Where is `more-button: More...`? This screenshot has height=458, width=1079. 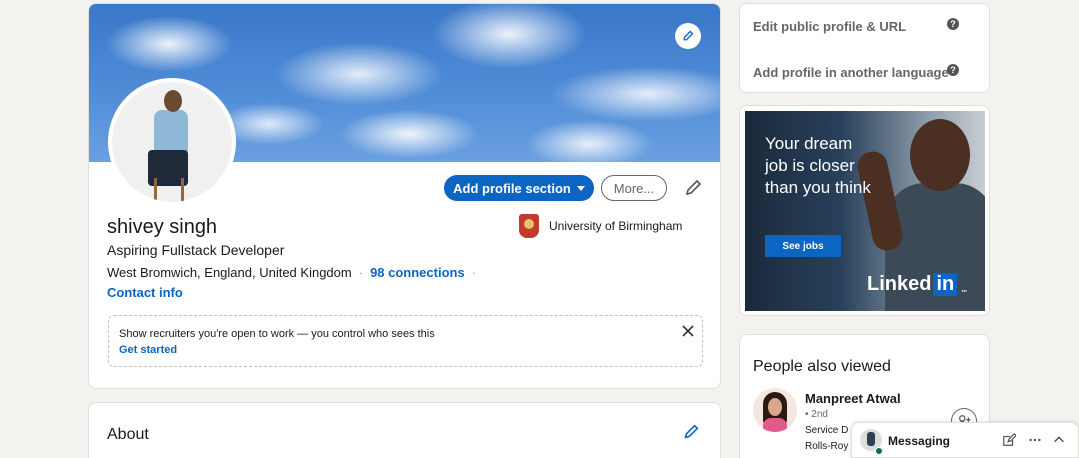 more-button: More... is located at coordinates (634, 188).